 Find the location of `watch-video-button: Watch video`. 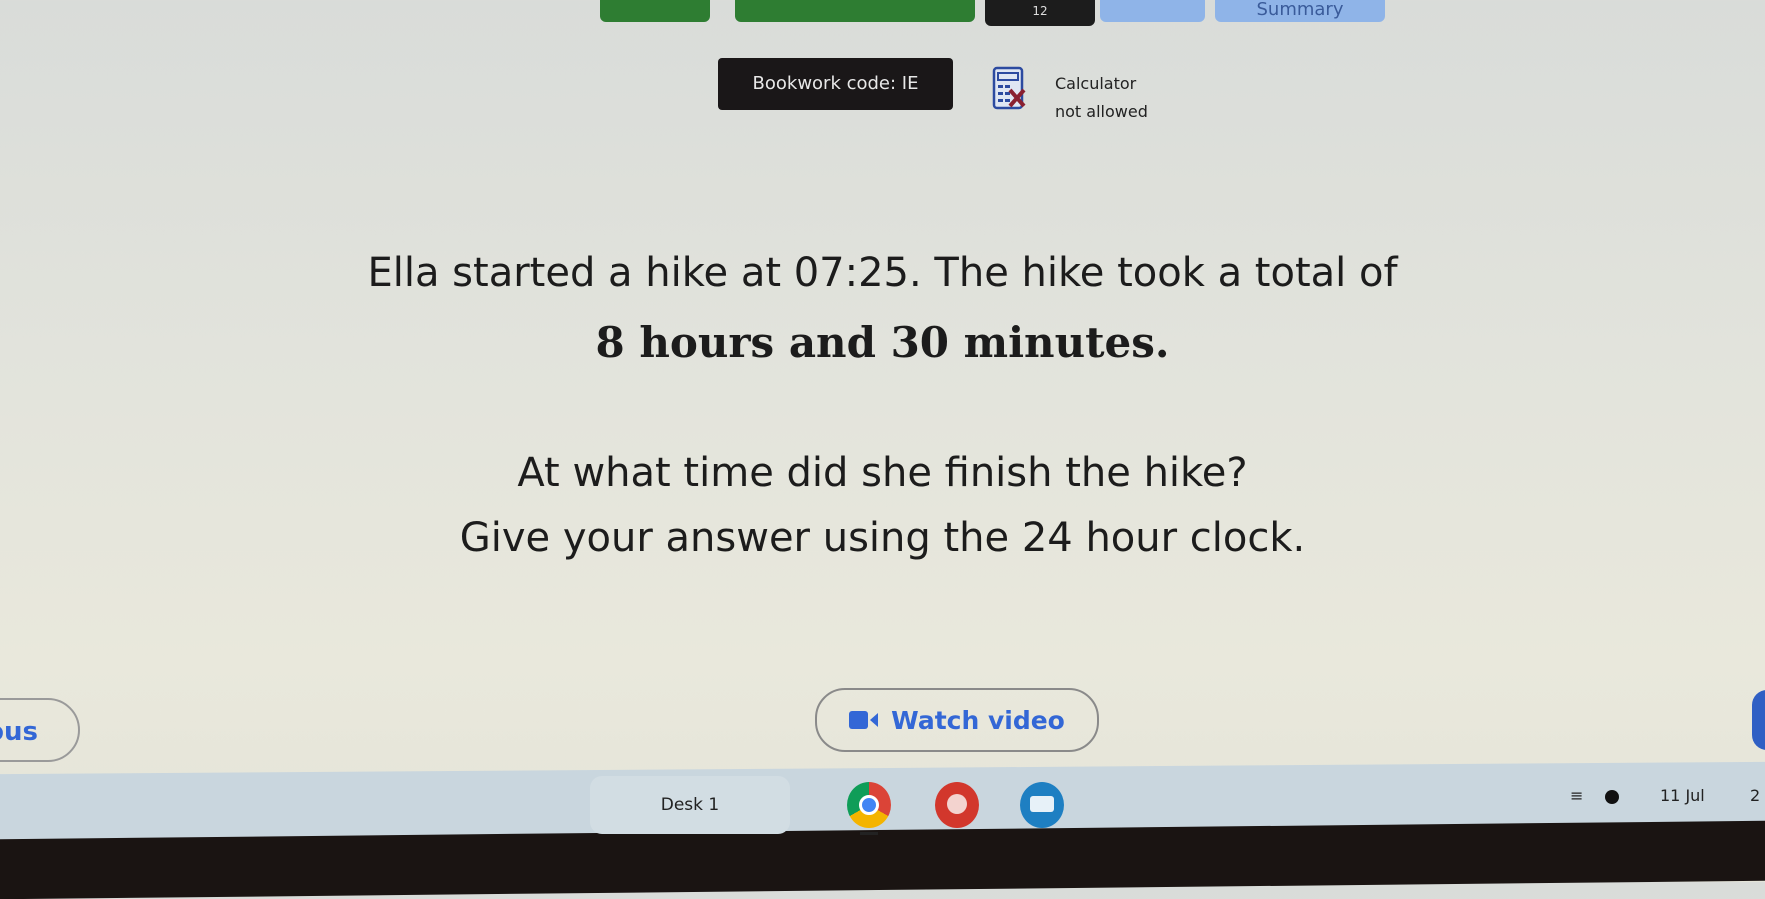

watch-video-button: Watch video is located at coordinates (957, 720).